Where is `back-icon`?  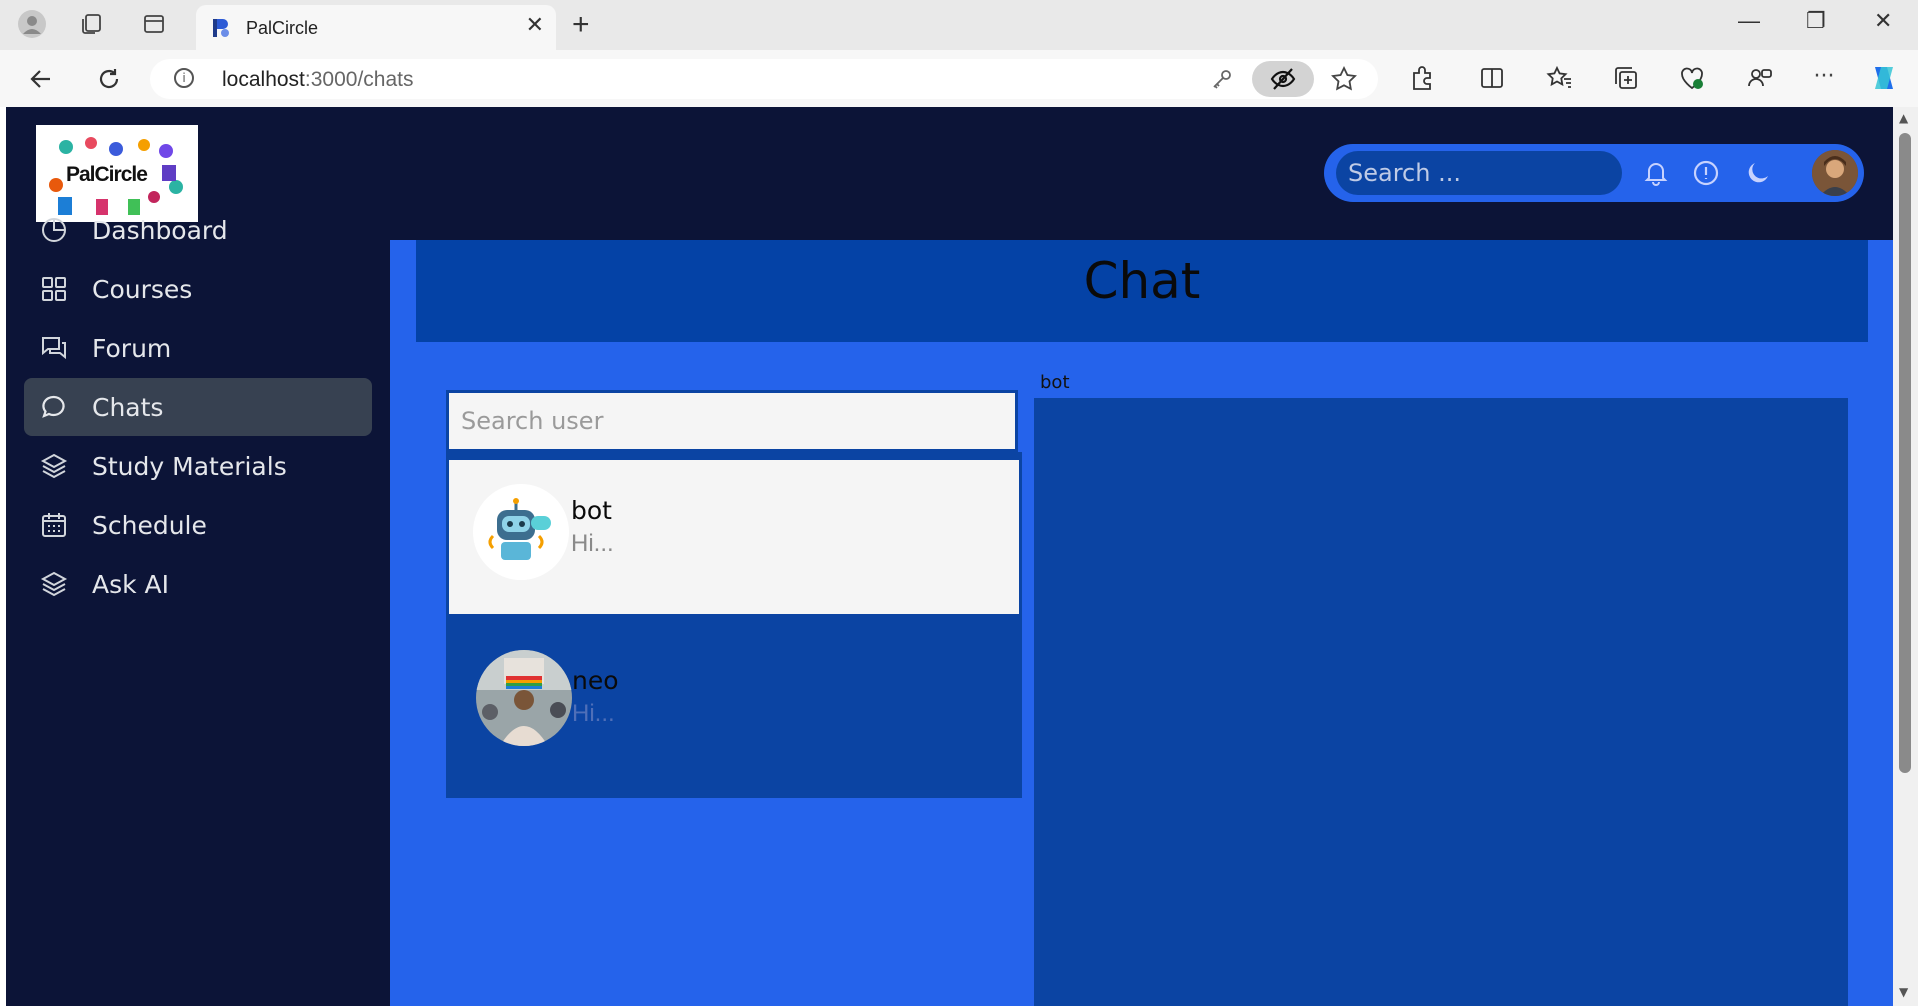 back-icon is located at coordinates (41, 79).